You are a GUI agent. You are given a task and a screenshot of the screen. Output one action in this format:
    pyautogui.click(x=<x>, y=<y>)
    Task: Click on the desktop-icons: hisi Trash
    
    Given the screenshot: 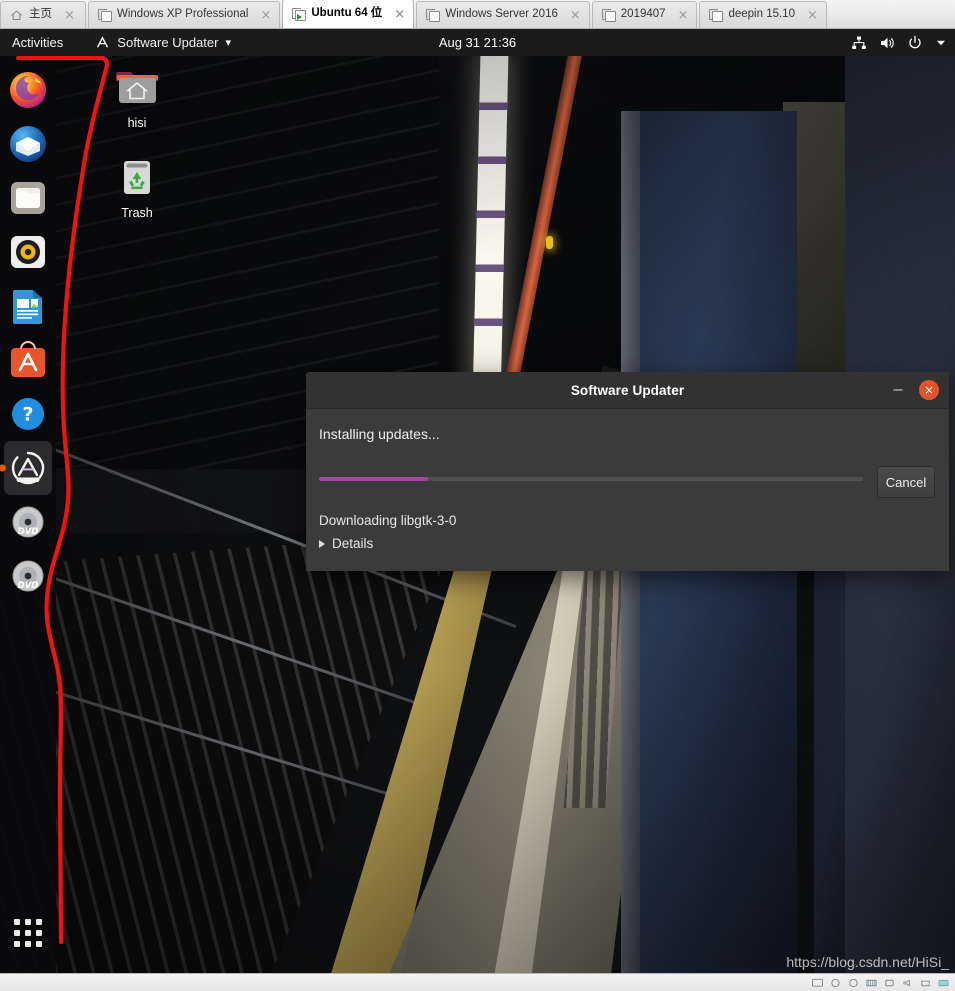 What is the action you would take?
    pyautogui.click(x=137, y=152)
    